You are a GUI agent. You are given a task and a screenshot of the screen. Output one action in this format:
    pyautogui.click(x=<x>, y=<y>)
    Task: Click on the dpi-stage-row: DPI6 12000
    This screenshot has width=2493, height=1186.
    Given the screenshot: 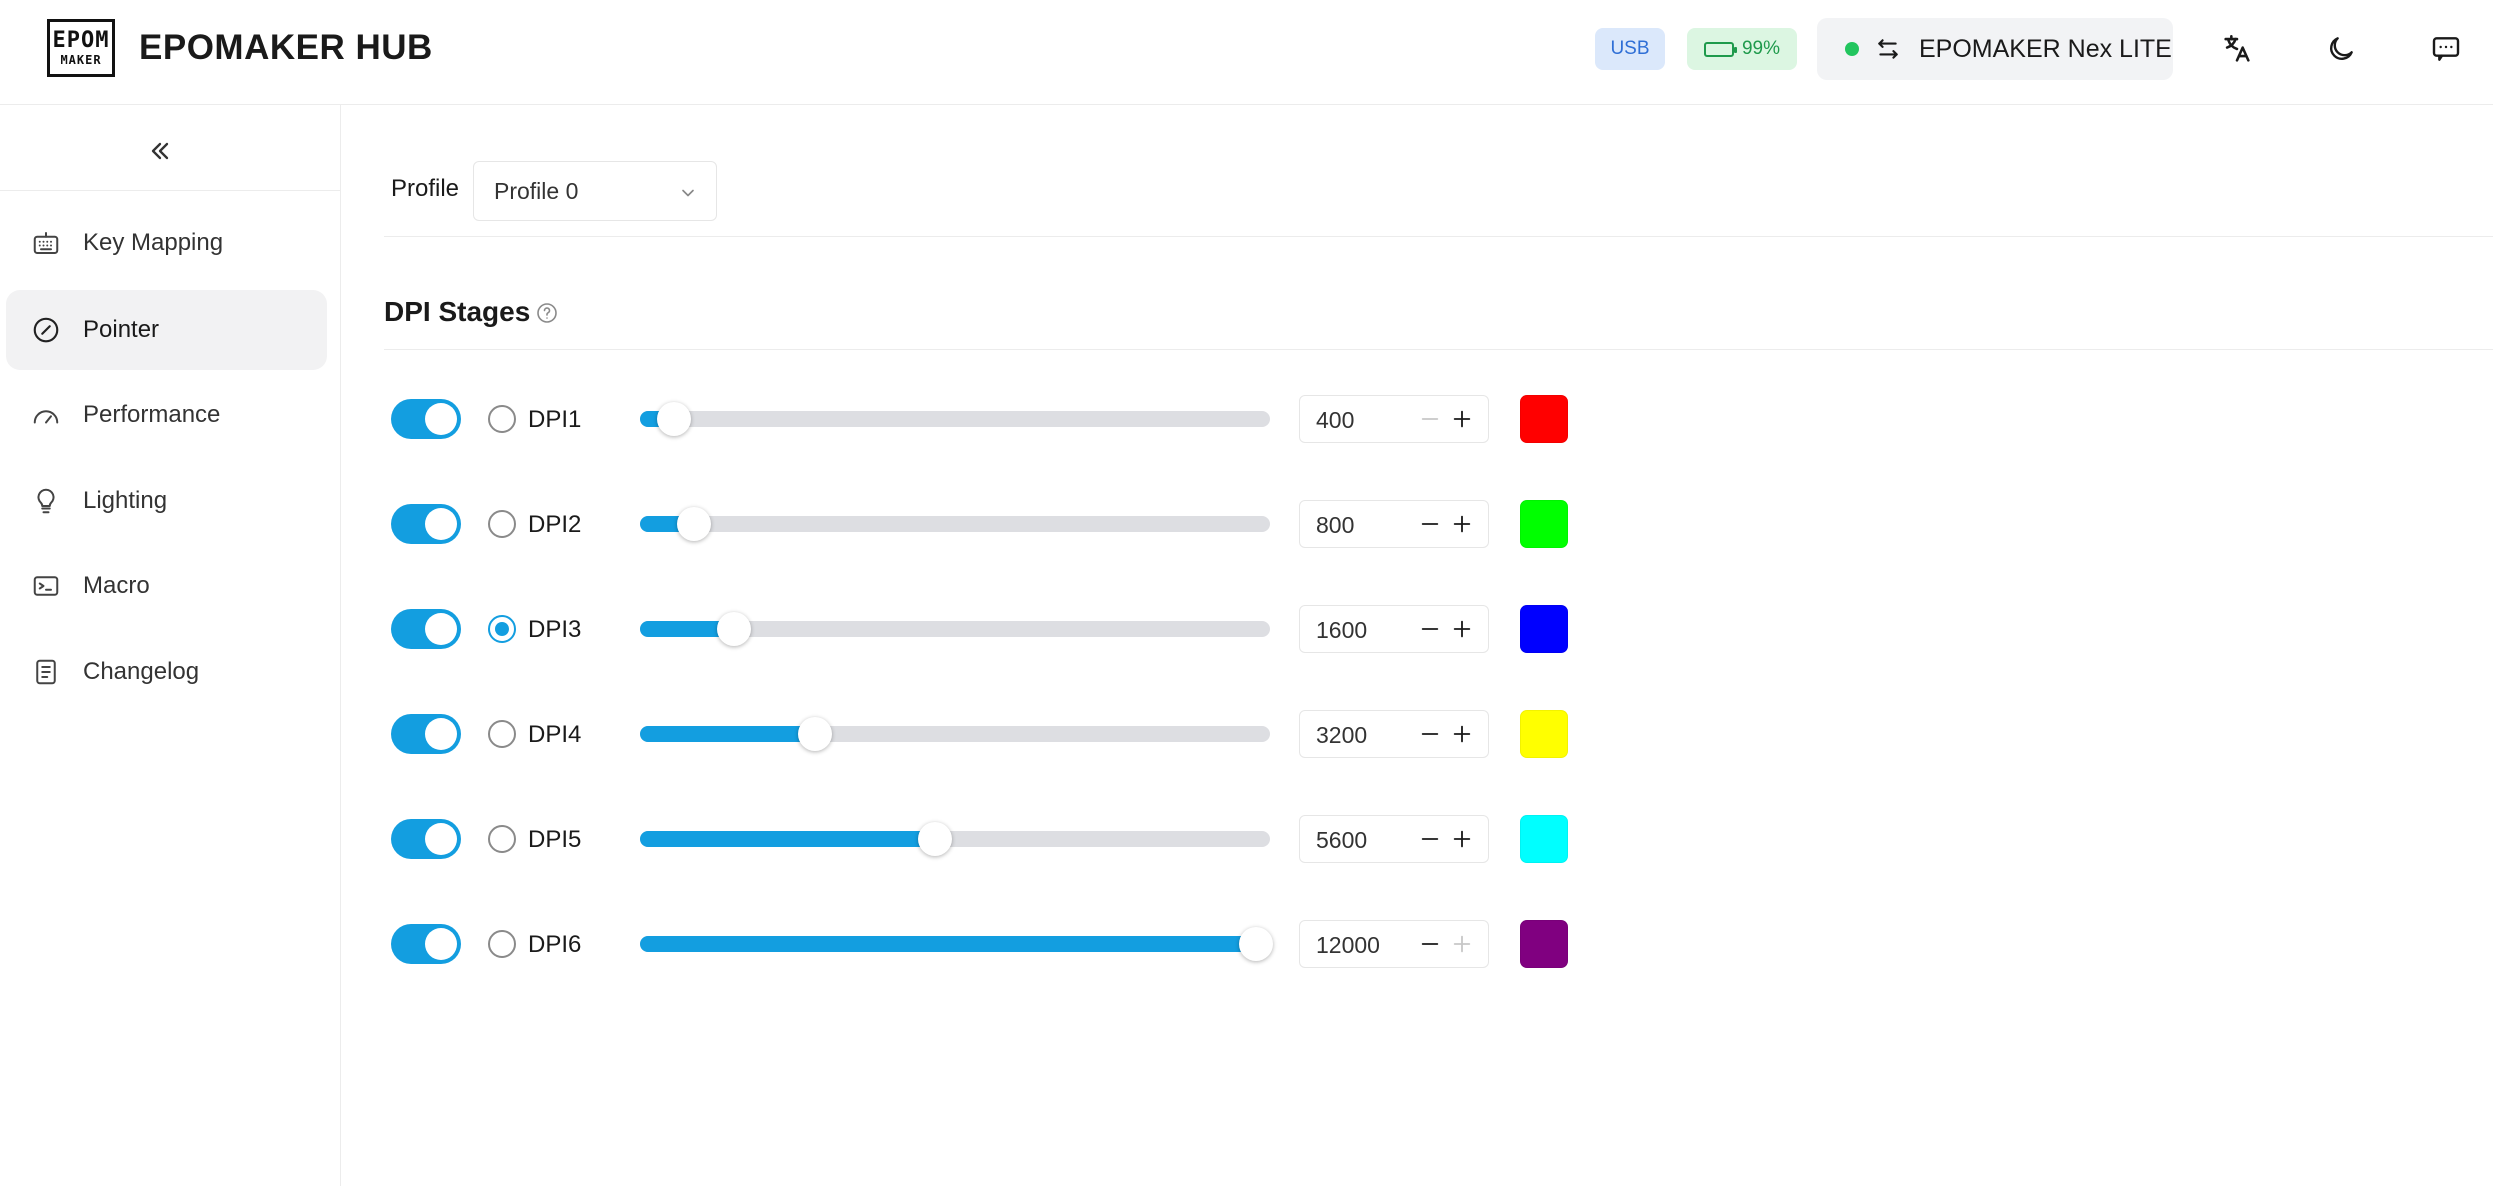 What is the action you would take?
    pyautogui.click(x=800, y=944)
    